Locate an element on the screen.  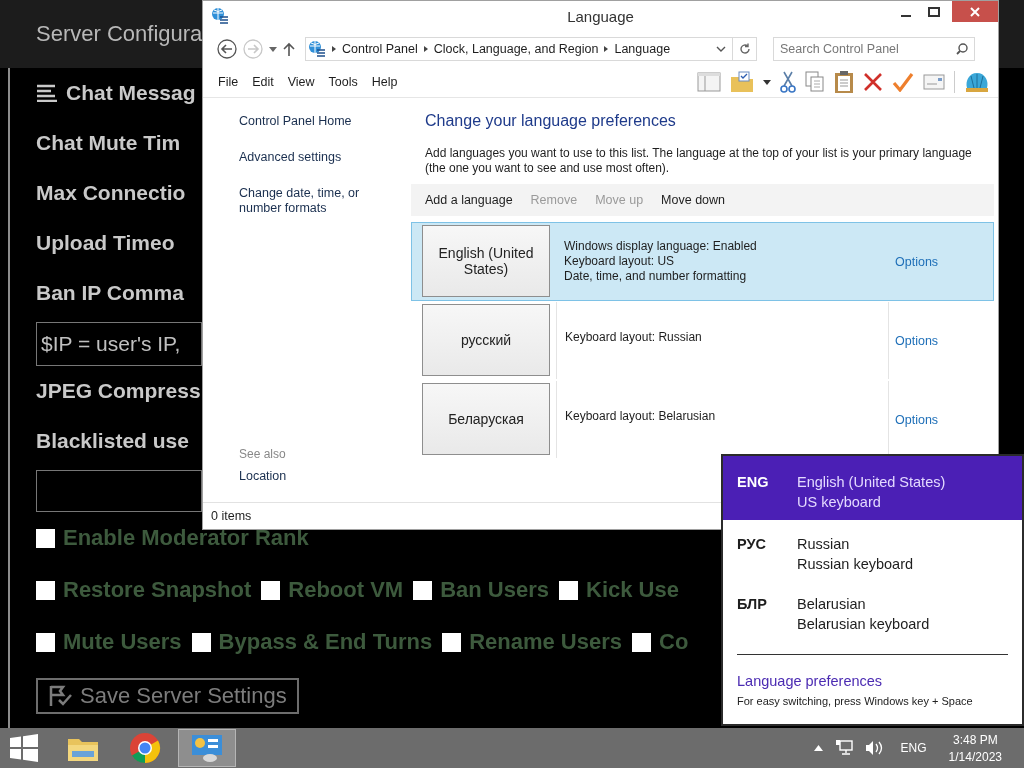
breadcrumb-item: Control Panel is located at coordinates (380, 49).